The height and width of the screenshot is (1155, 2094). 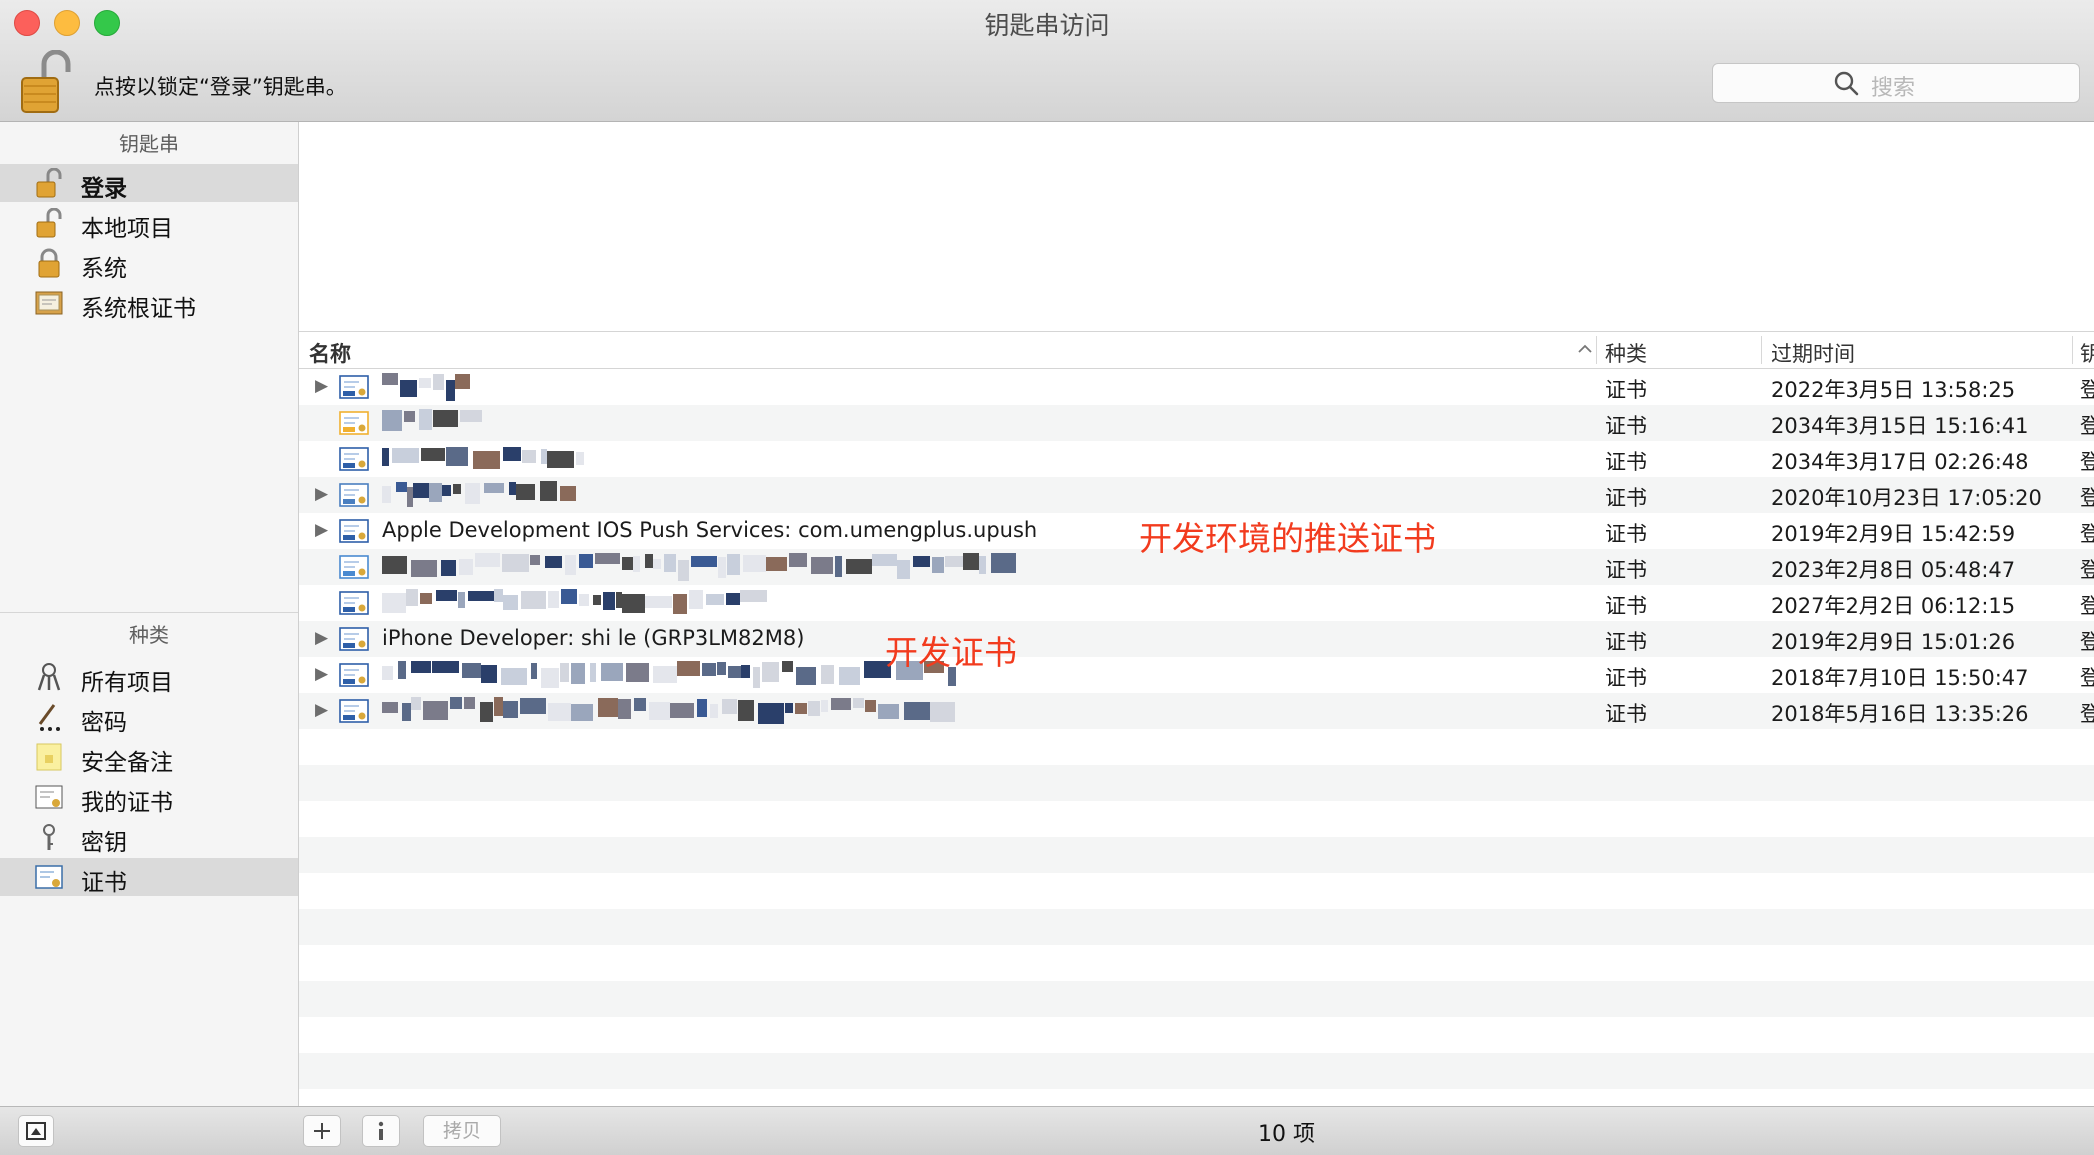 What do you see at coordinates (149, 877) in the screenshot?
I see `sidebar-item-certificates: 证书` at bounding box center [149, 877].